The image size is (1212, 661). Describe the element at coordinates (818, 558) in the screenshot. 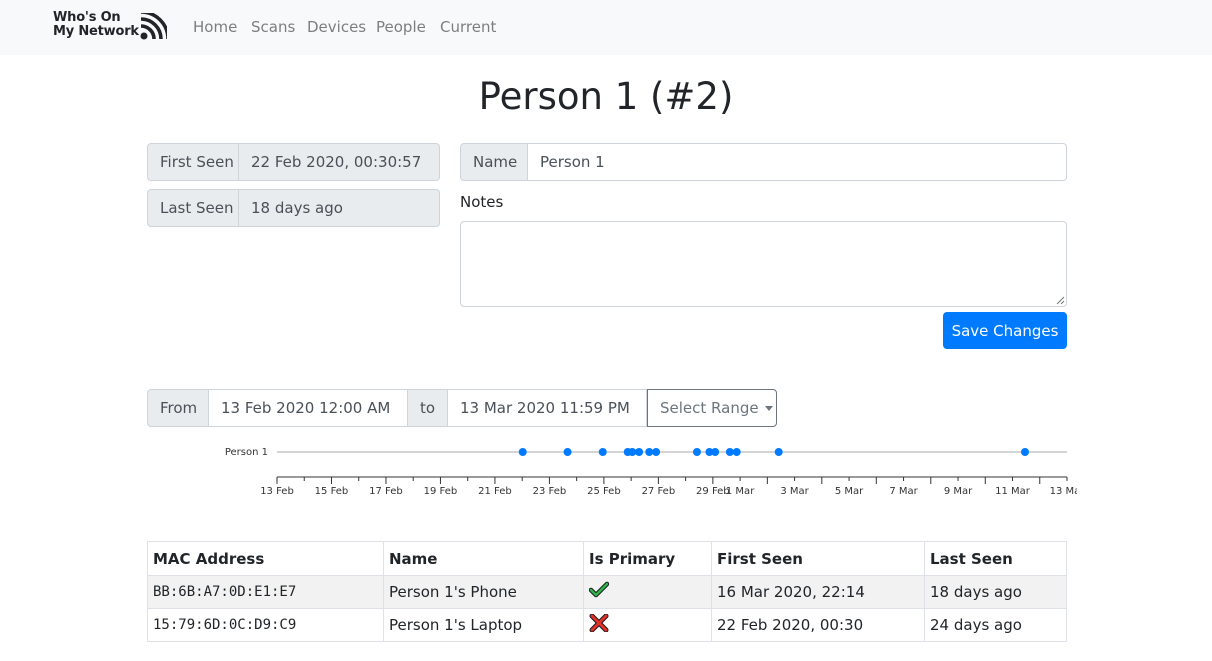

I see `col-first-seen: First Seen` at that location.